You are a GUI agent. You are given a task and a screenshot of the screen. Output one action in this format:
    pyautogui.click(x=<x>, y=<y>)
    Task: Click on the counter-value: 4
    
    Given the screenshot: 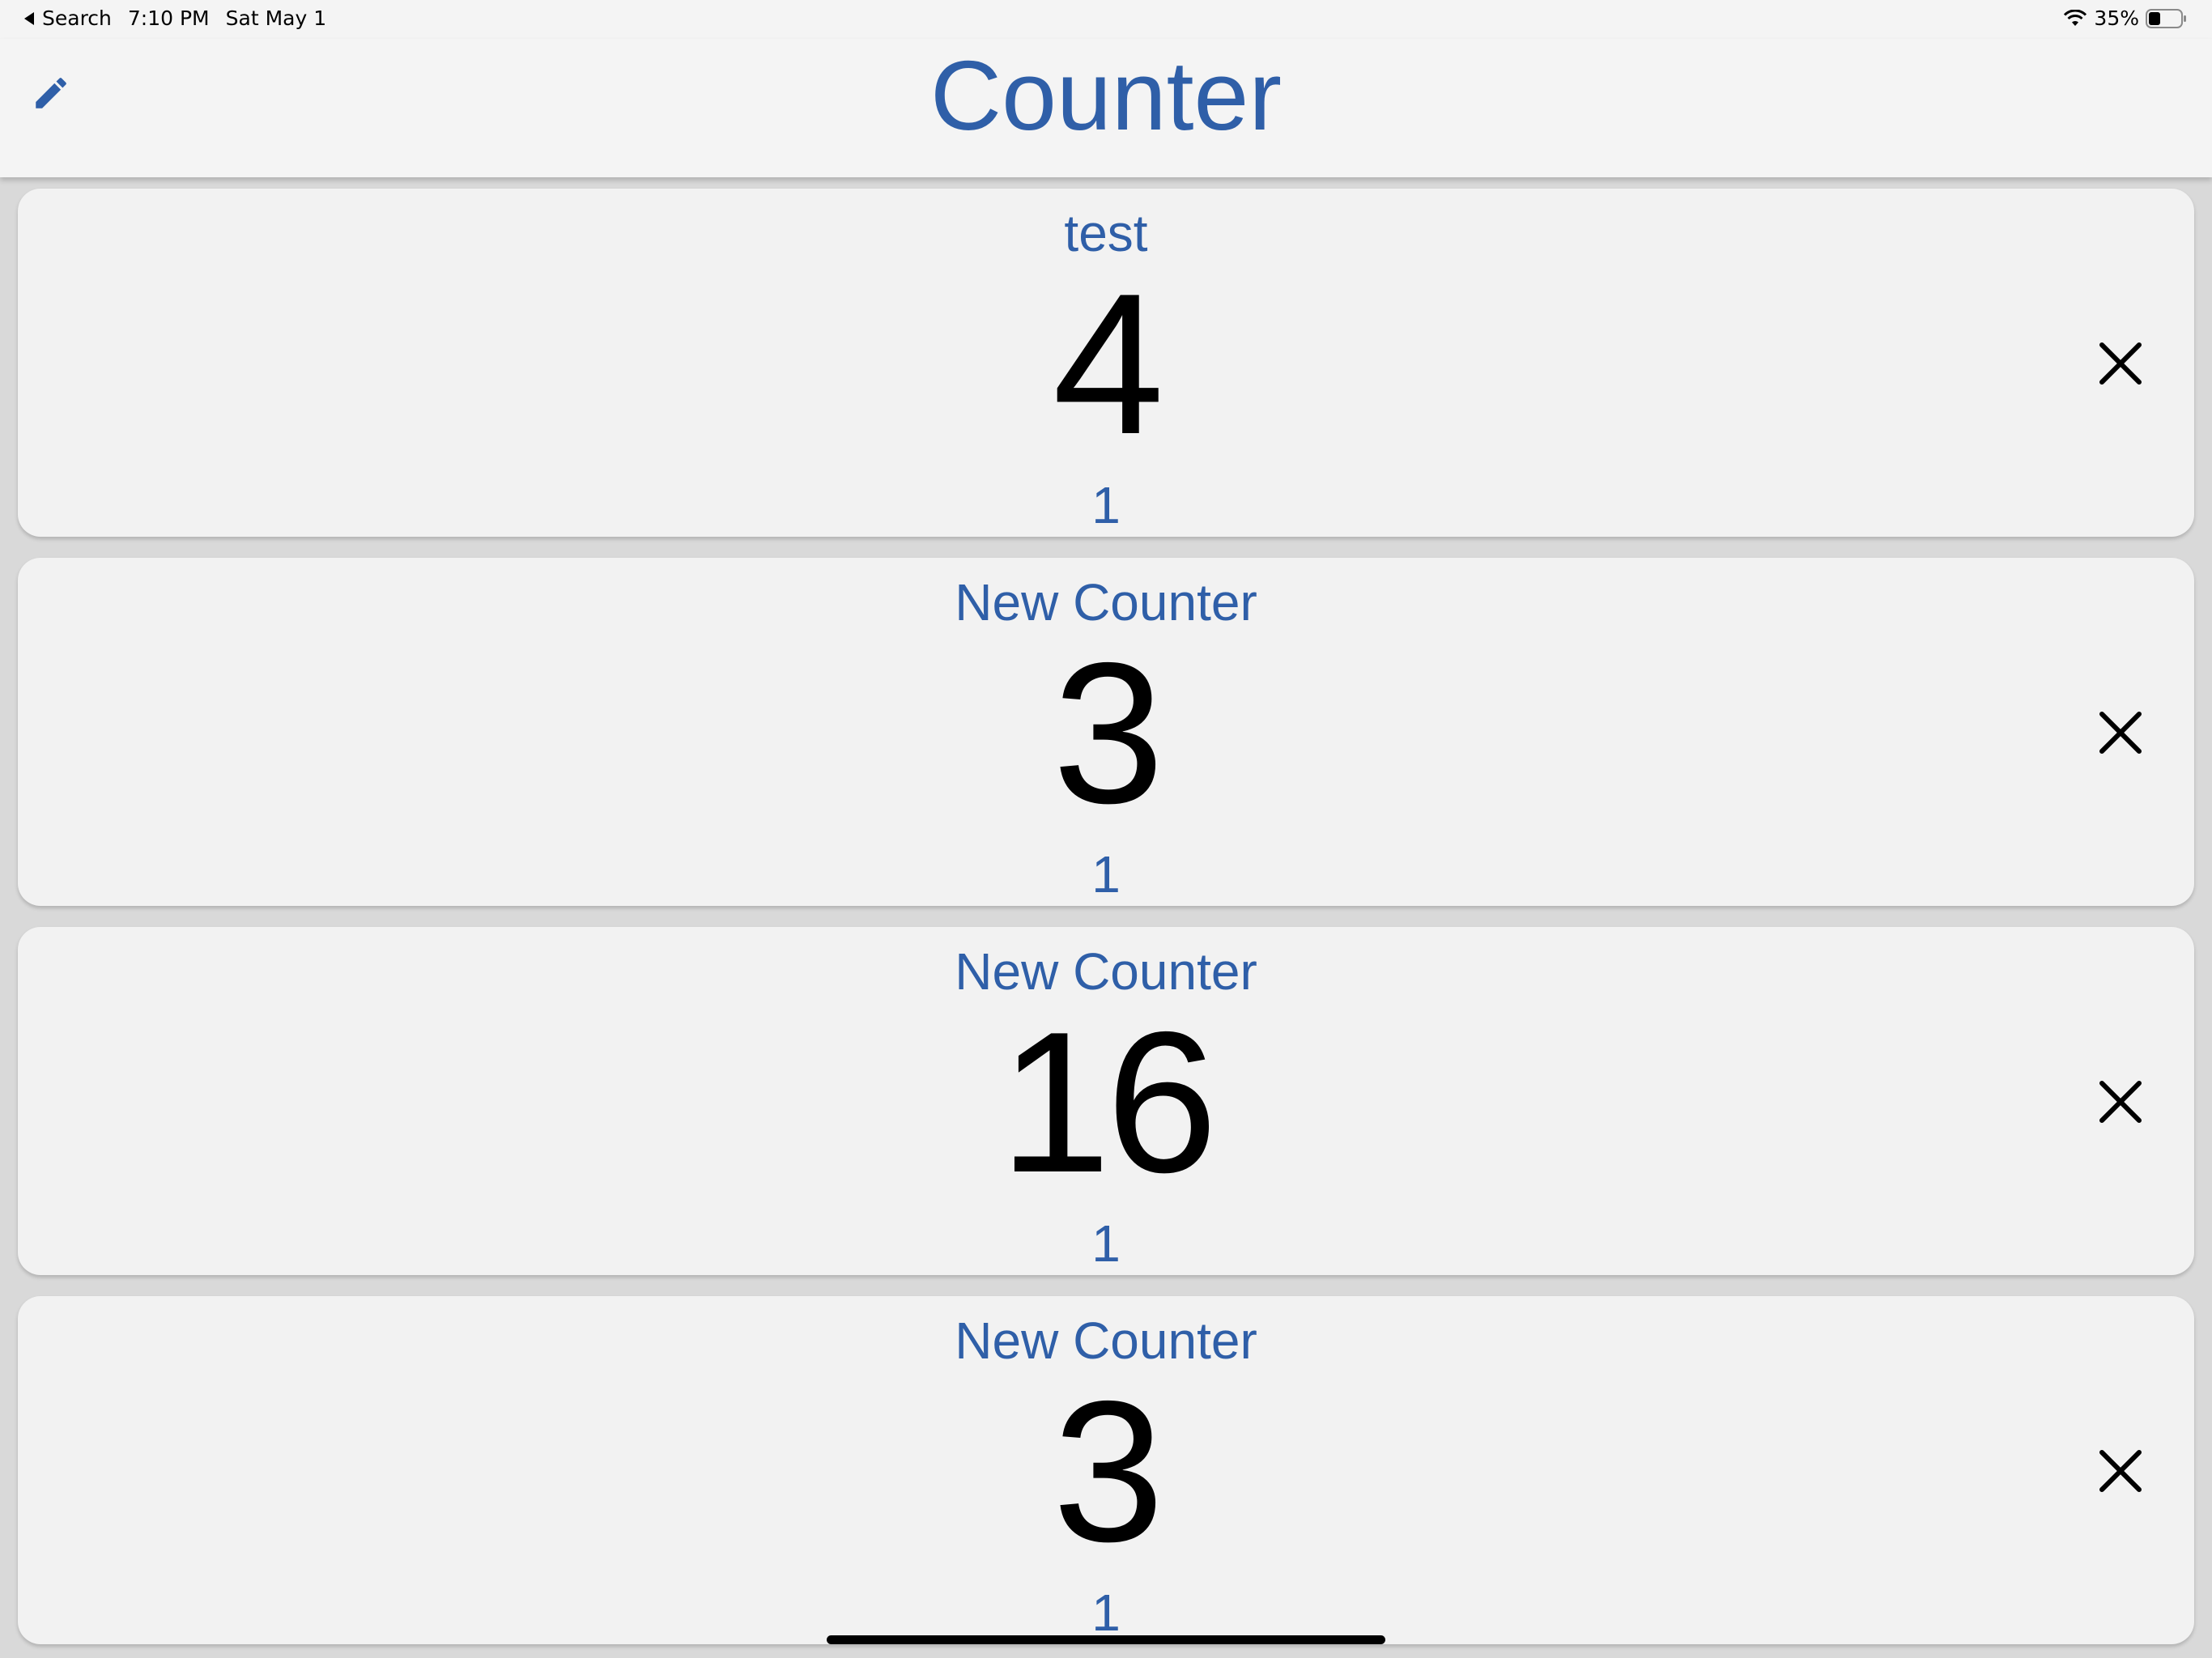 What is the action you would take?
    pyautogui.click(x=1106, y=363)
    